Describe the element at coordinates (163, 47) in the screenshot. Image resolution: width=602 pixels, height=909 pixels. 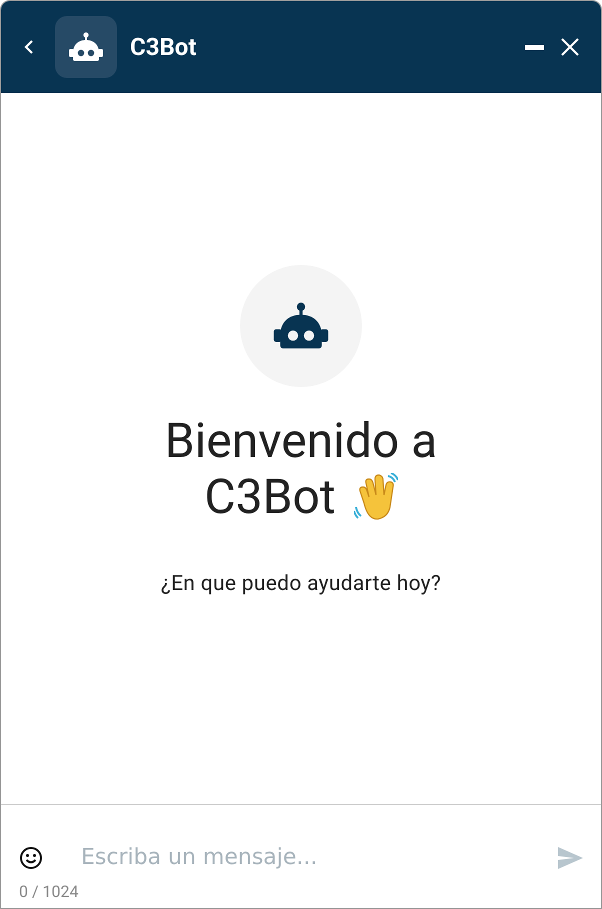
I see `chat-title: C3Bot` at that location.